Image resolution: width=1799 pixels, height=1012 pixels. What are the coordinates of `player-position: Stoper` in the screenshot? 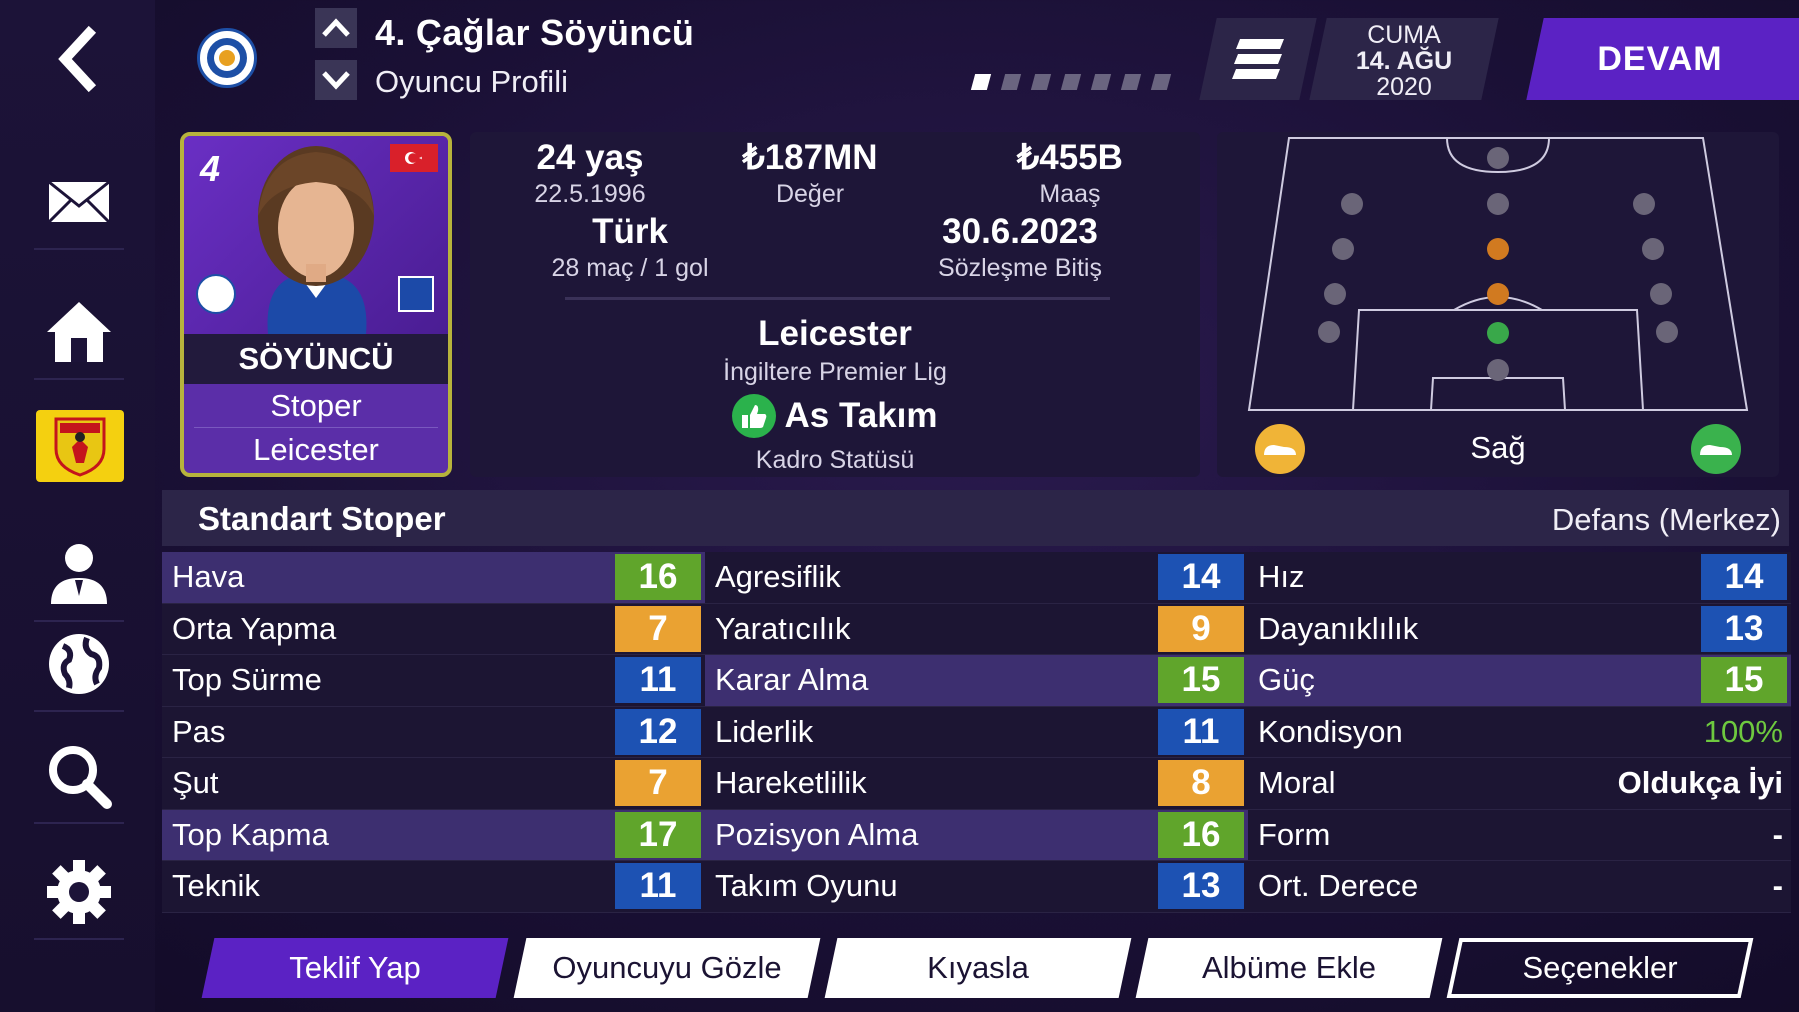 It's located at (316, 406).